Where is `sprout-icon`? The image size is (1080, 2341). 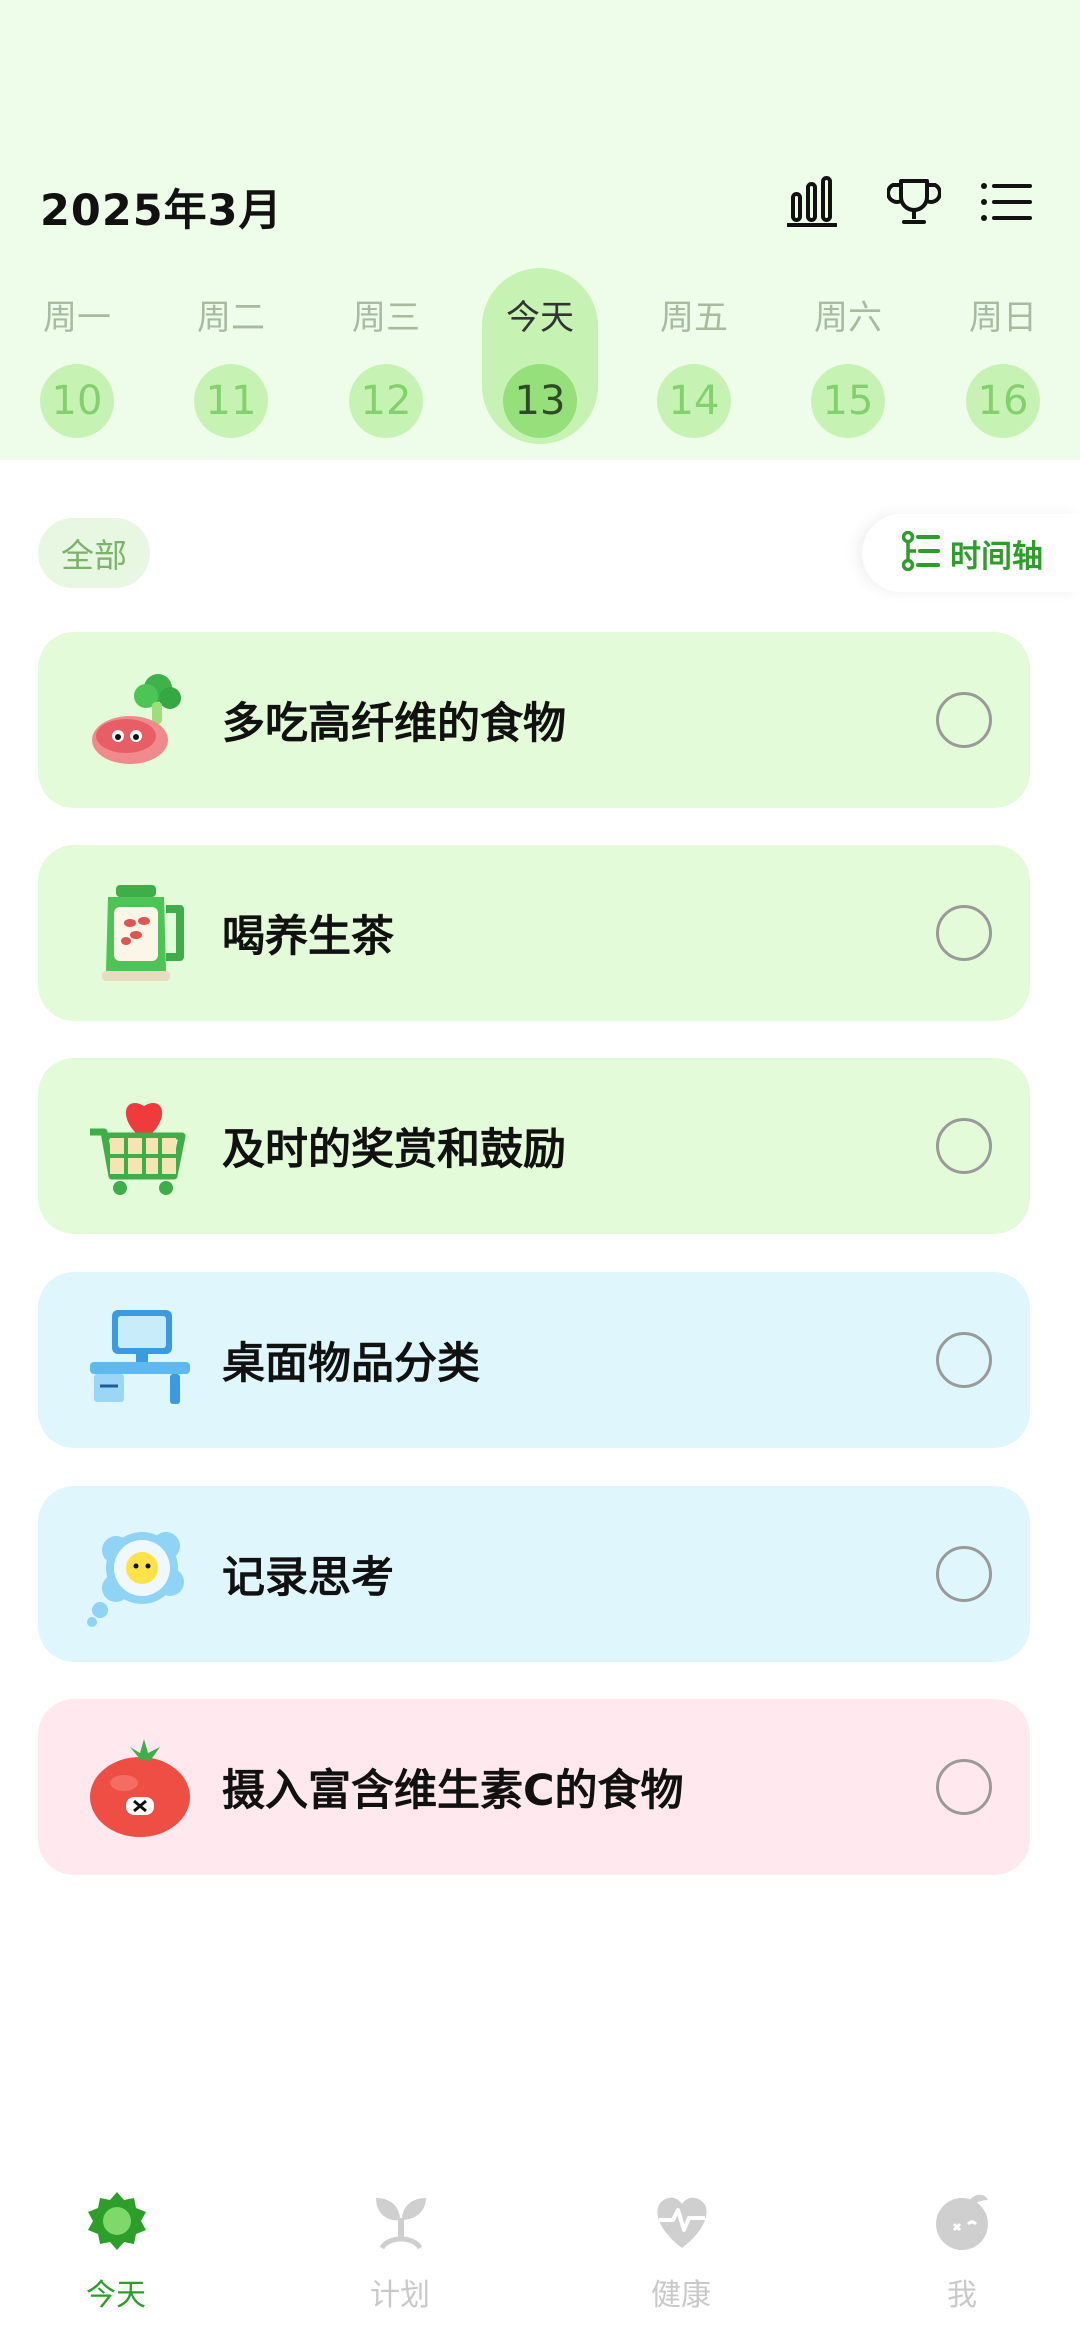
sprout-icon is located at coordinates (401, 2221).